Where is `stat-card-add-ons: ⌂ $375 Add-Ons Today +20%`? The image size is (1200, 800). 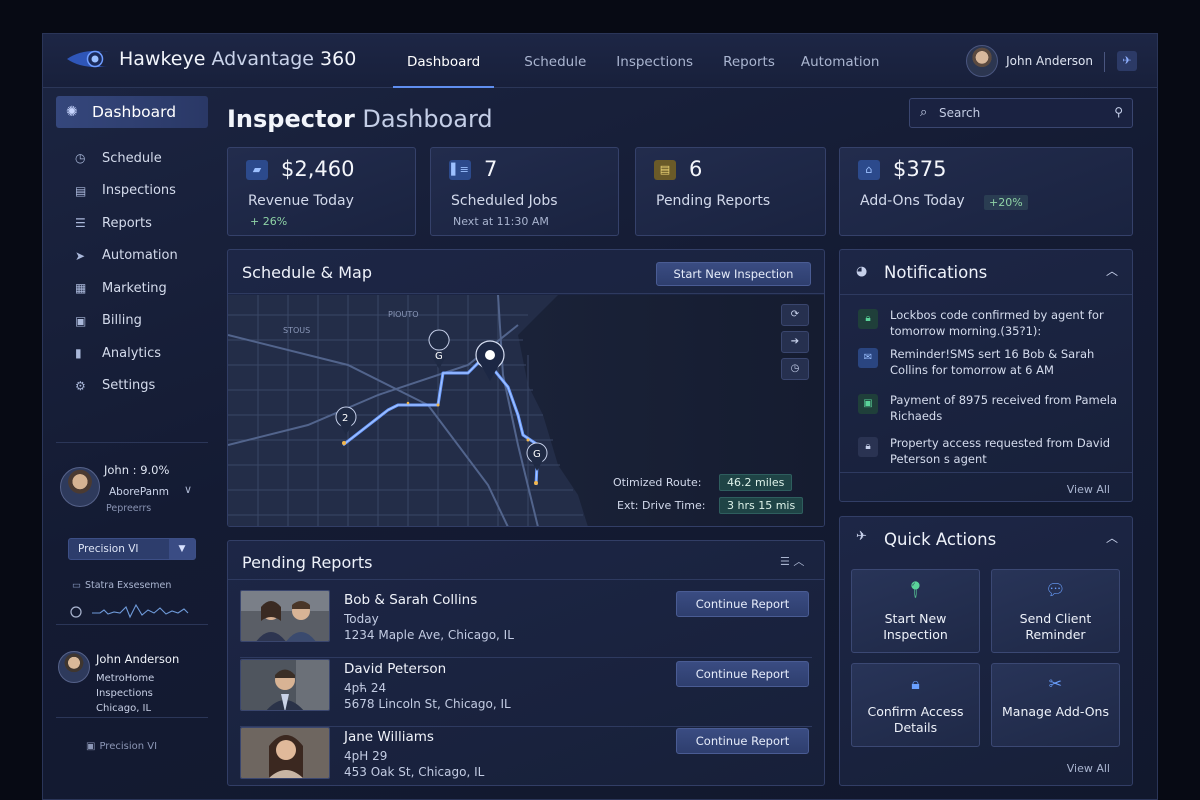 stat-card-add-ons: ⌂ $375 Add-Ons Today +20% is located at coordinates (986, 191).